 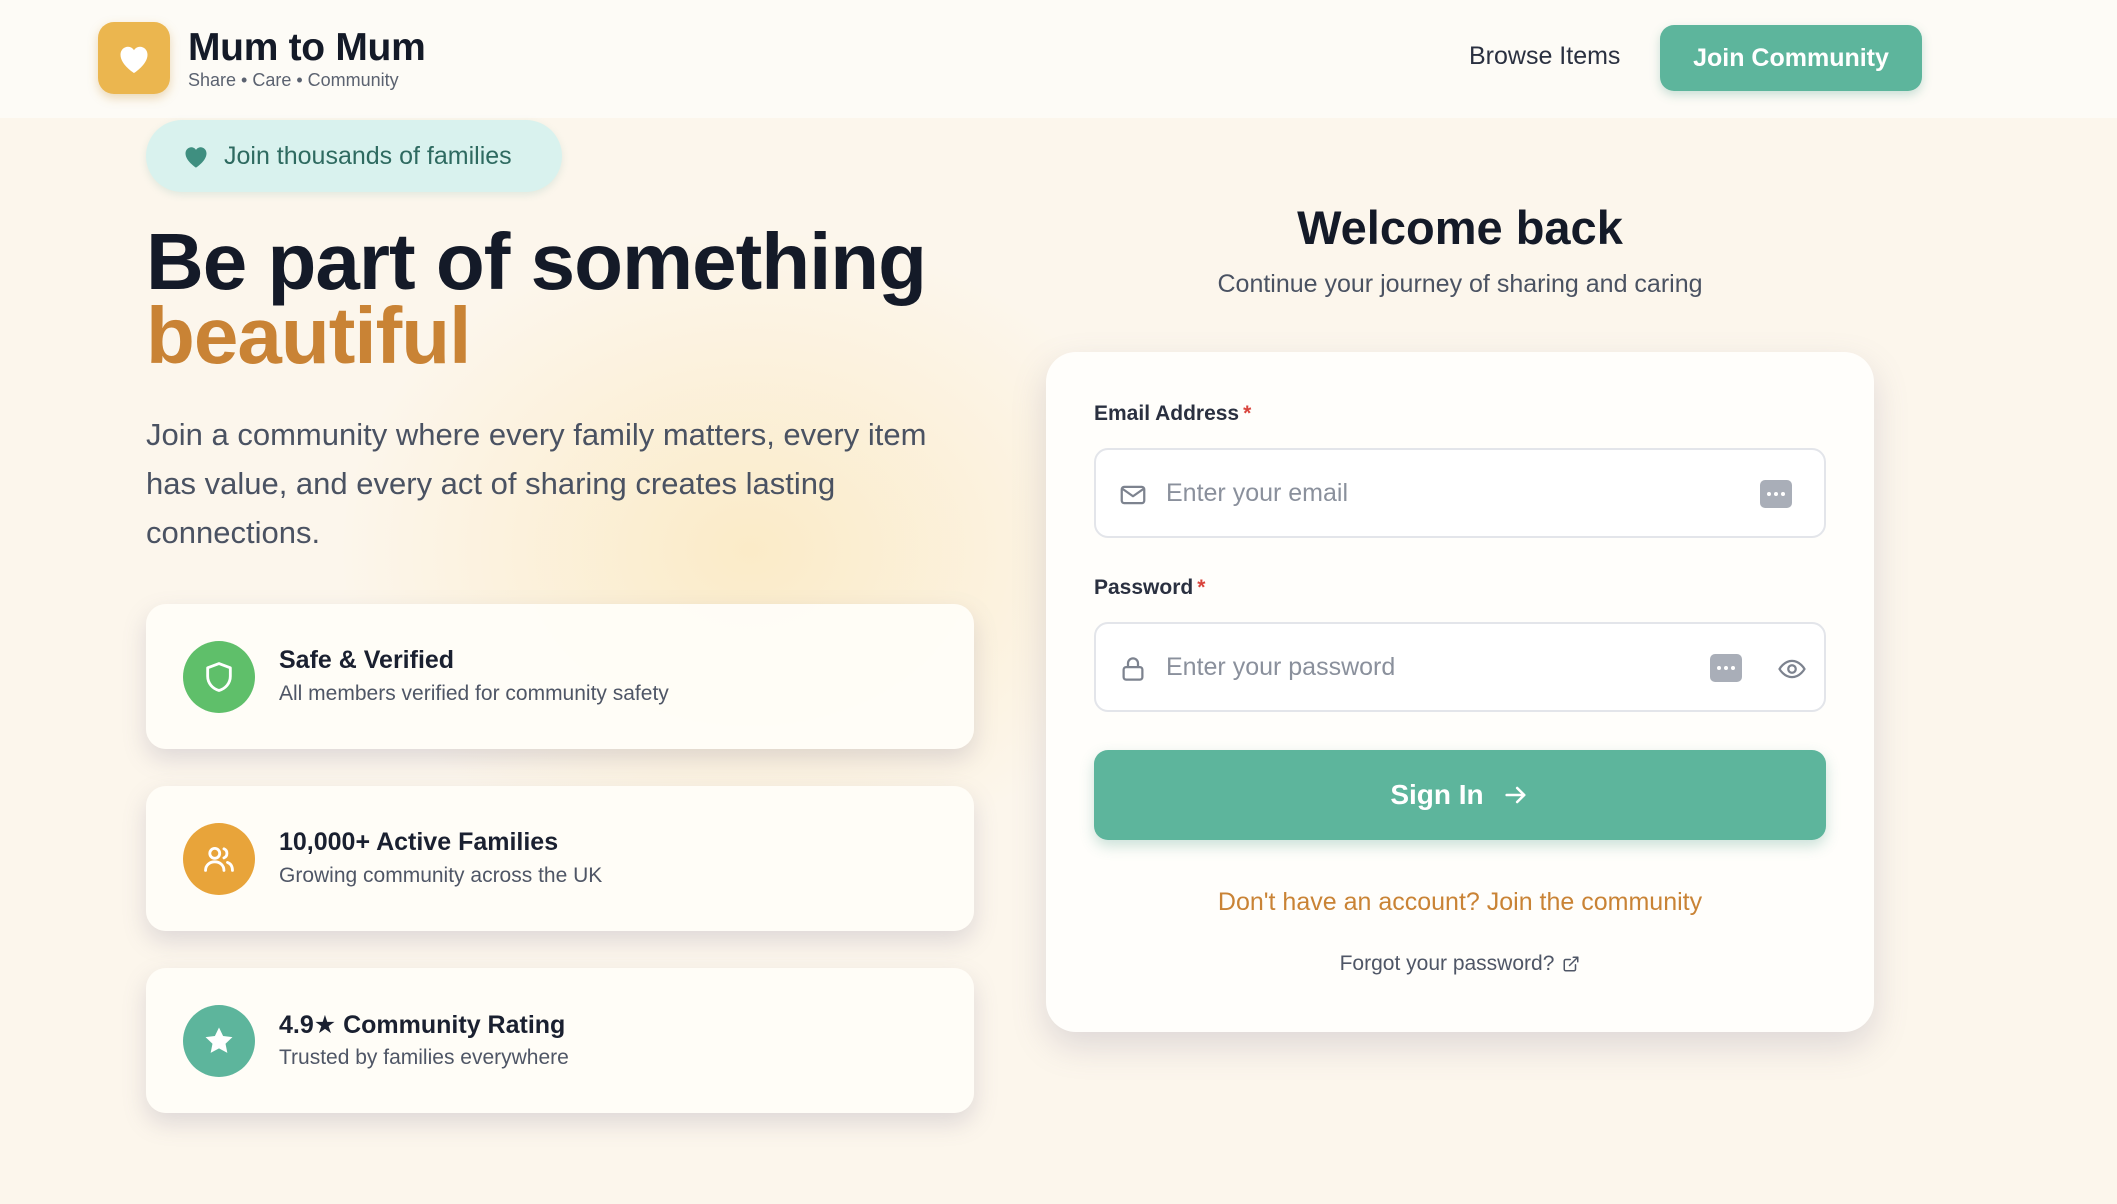 I want to click on shield-icon, so click(x=219, y=677).